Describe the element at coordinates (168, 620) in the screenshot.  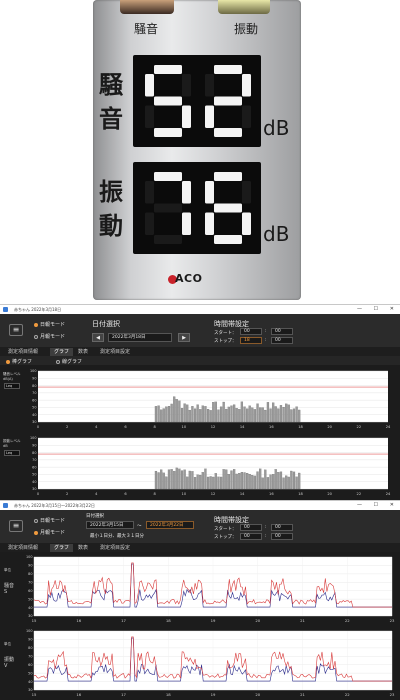
I see `x-tick-label: 18` at that location.